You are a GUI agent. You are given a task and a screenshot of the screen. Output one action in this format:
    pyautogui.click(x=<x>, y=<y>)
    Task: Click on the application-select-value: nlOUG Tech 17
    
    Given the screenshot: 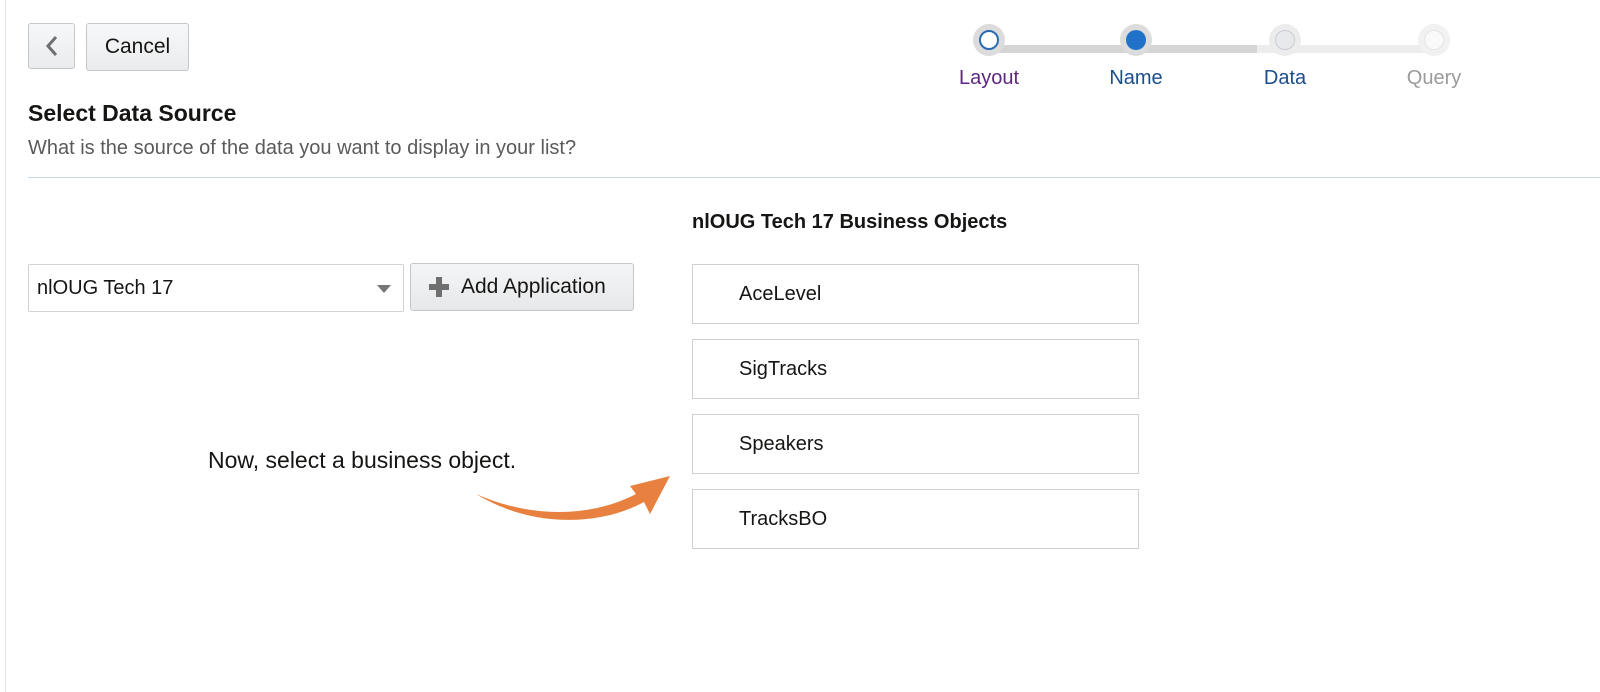 What is the action you would take?
    pyautogui.click(x=105, y=287)
    